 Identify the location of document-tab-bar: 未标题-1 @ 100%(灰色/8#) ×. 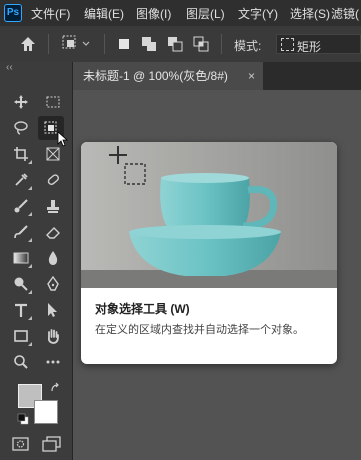
(217, 76).